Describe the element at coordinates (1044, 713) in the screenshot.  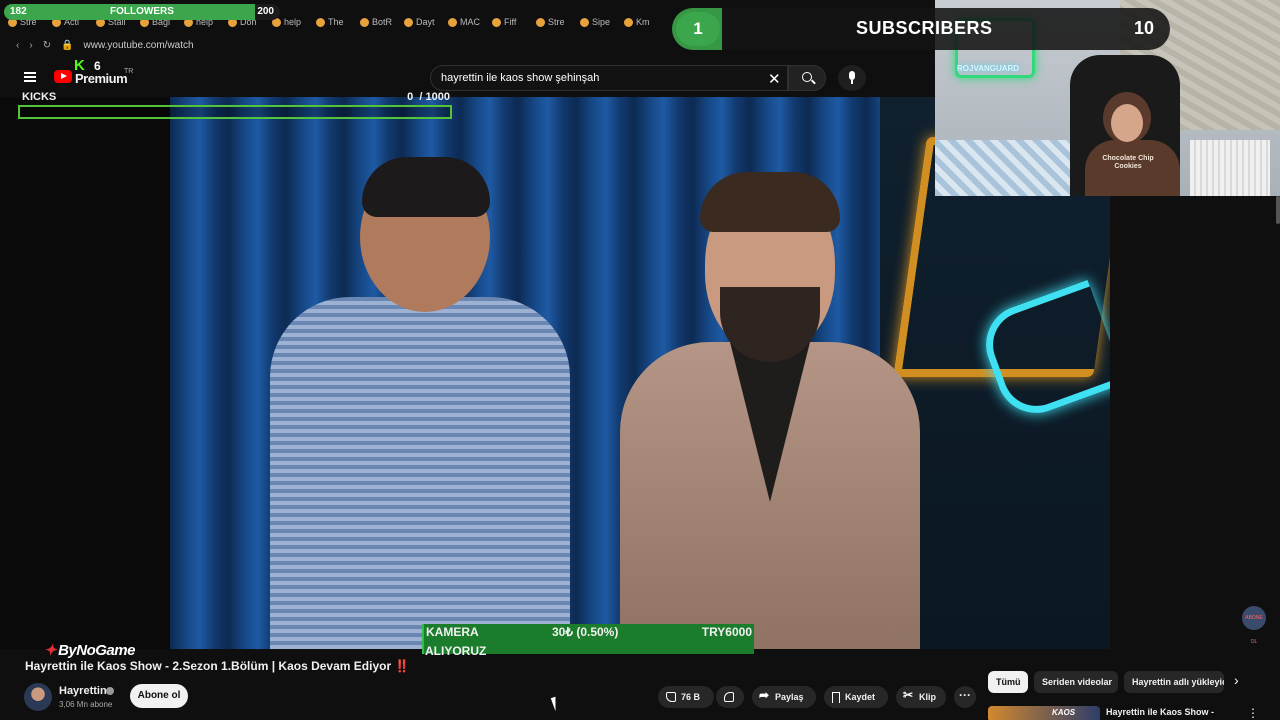
I see `recommended-thumbnail` at that location.